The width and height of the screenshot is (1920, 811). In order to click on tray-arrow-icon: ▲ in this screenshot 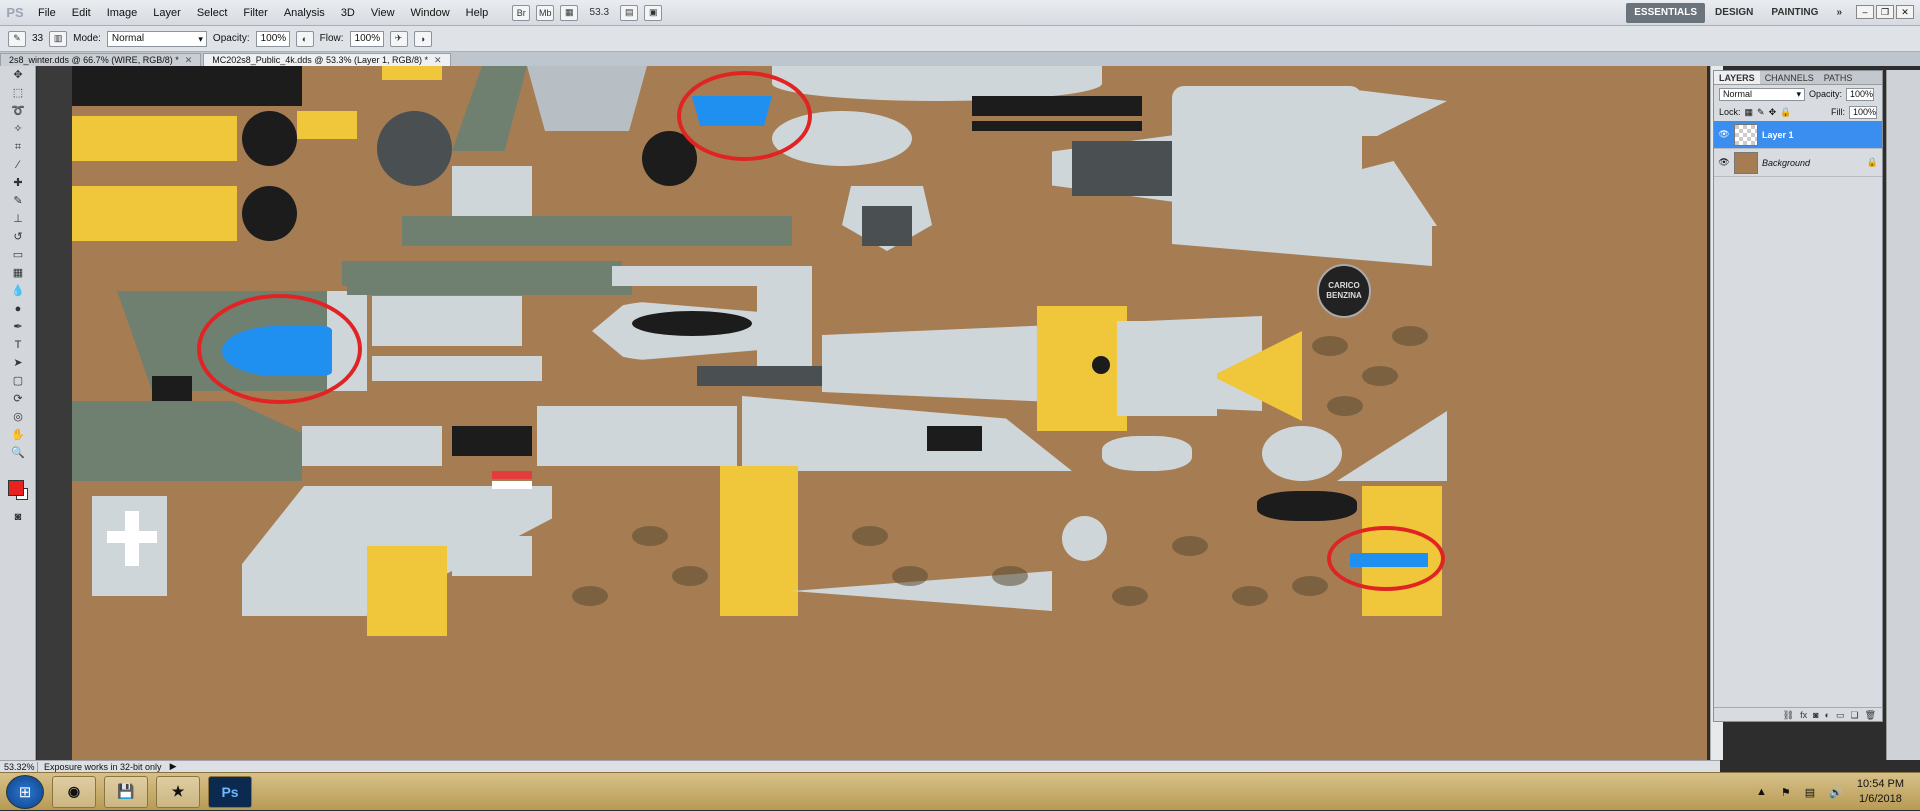, I will do `click(1761, 792)`.